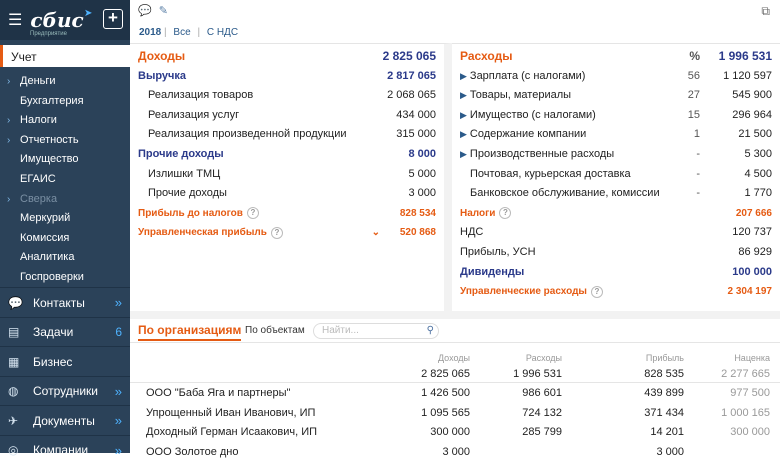 The image size is (780, 465). I want to click on sidebar-item: Госпроверки, so click(65, 278).